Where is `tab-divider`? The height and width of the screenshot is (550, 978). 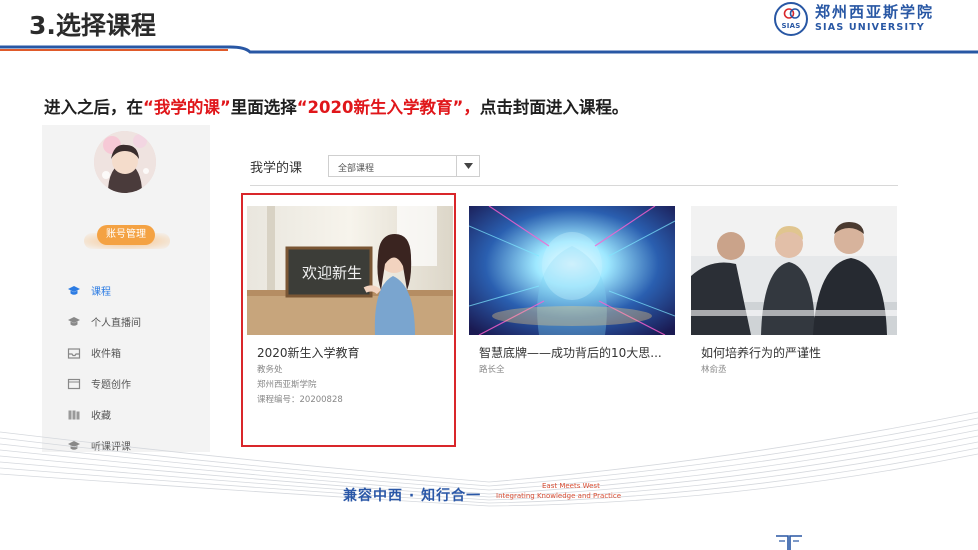
tab-divider is located at coordinates (574, 185).